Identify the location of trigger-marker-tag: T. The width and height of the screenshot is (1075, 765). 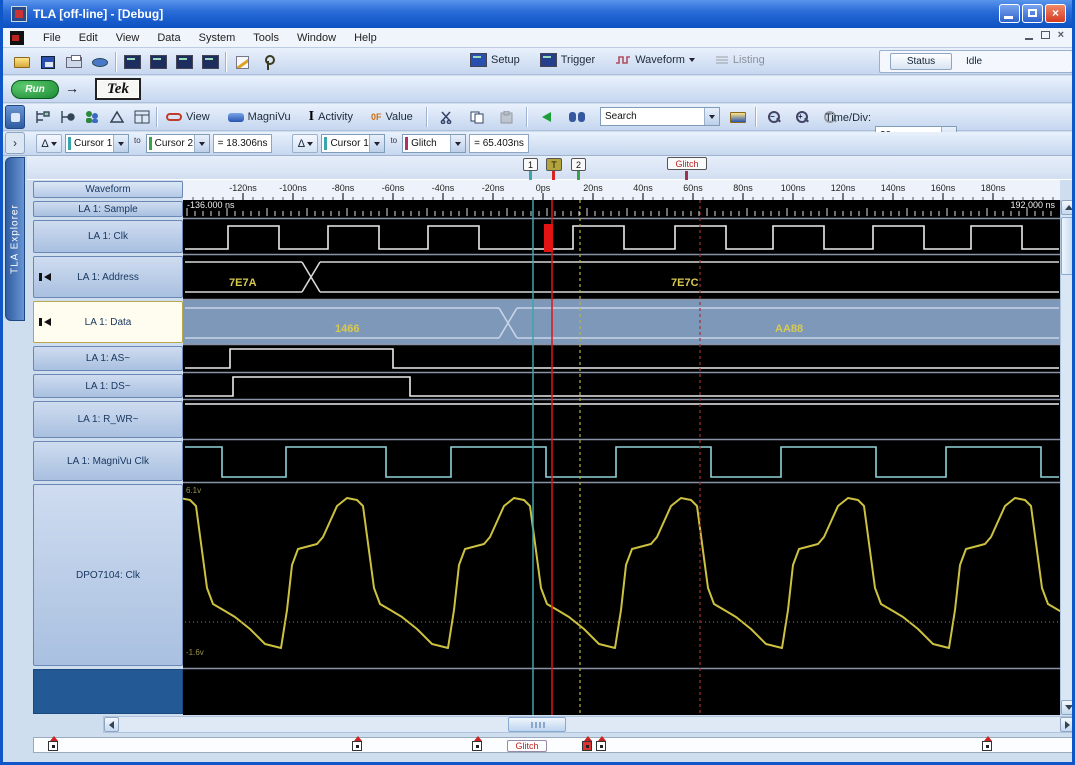
(554, 164).